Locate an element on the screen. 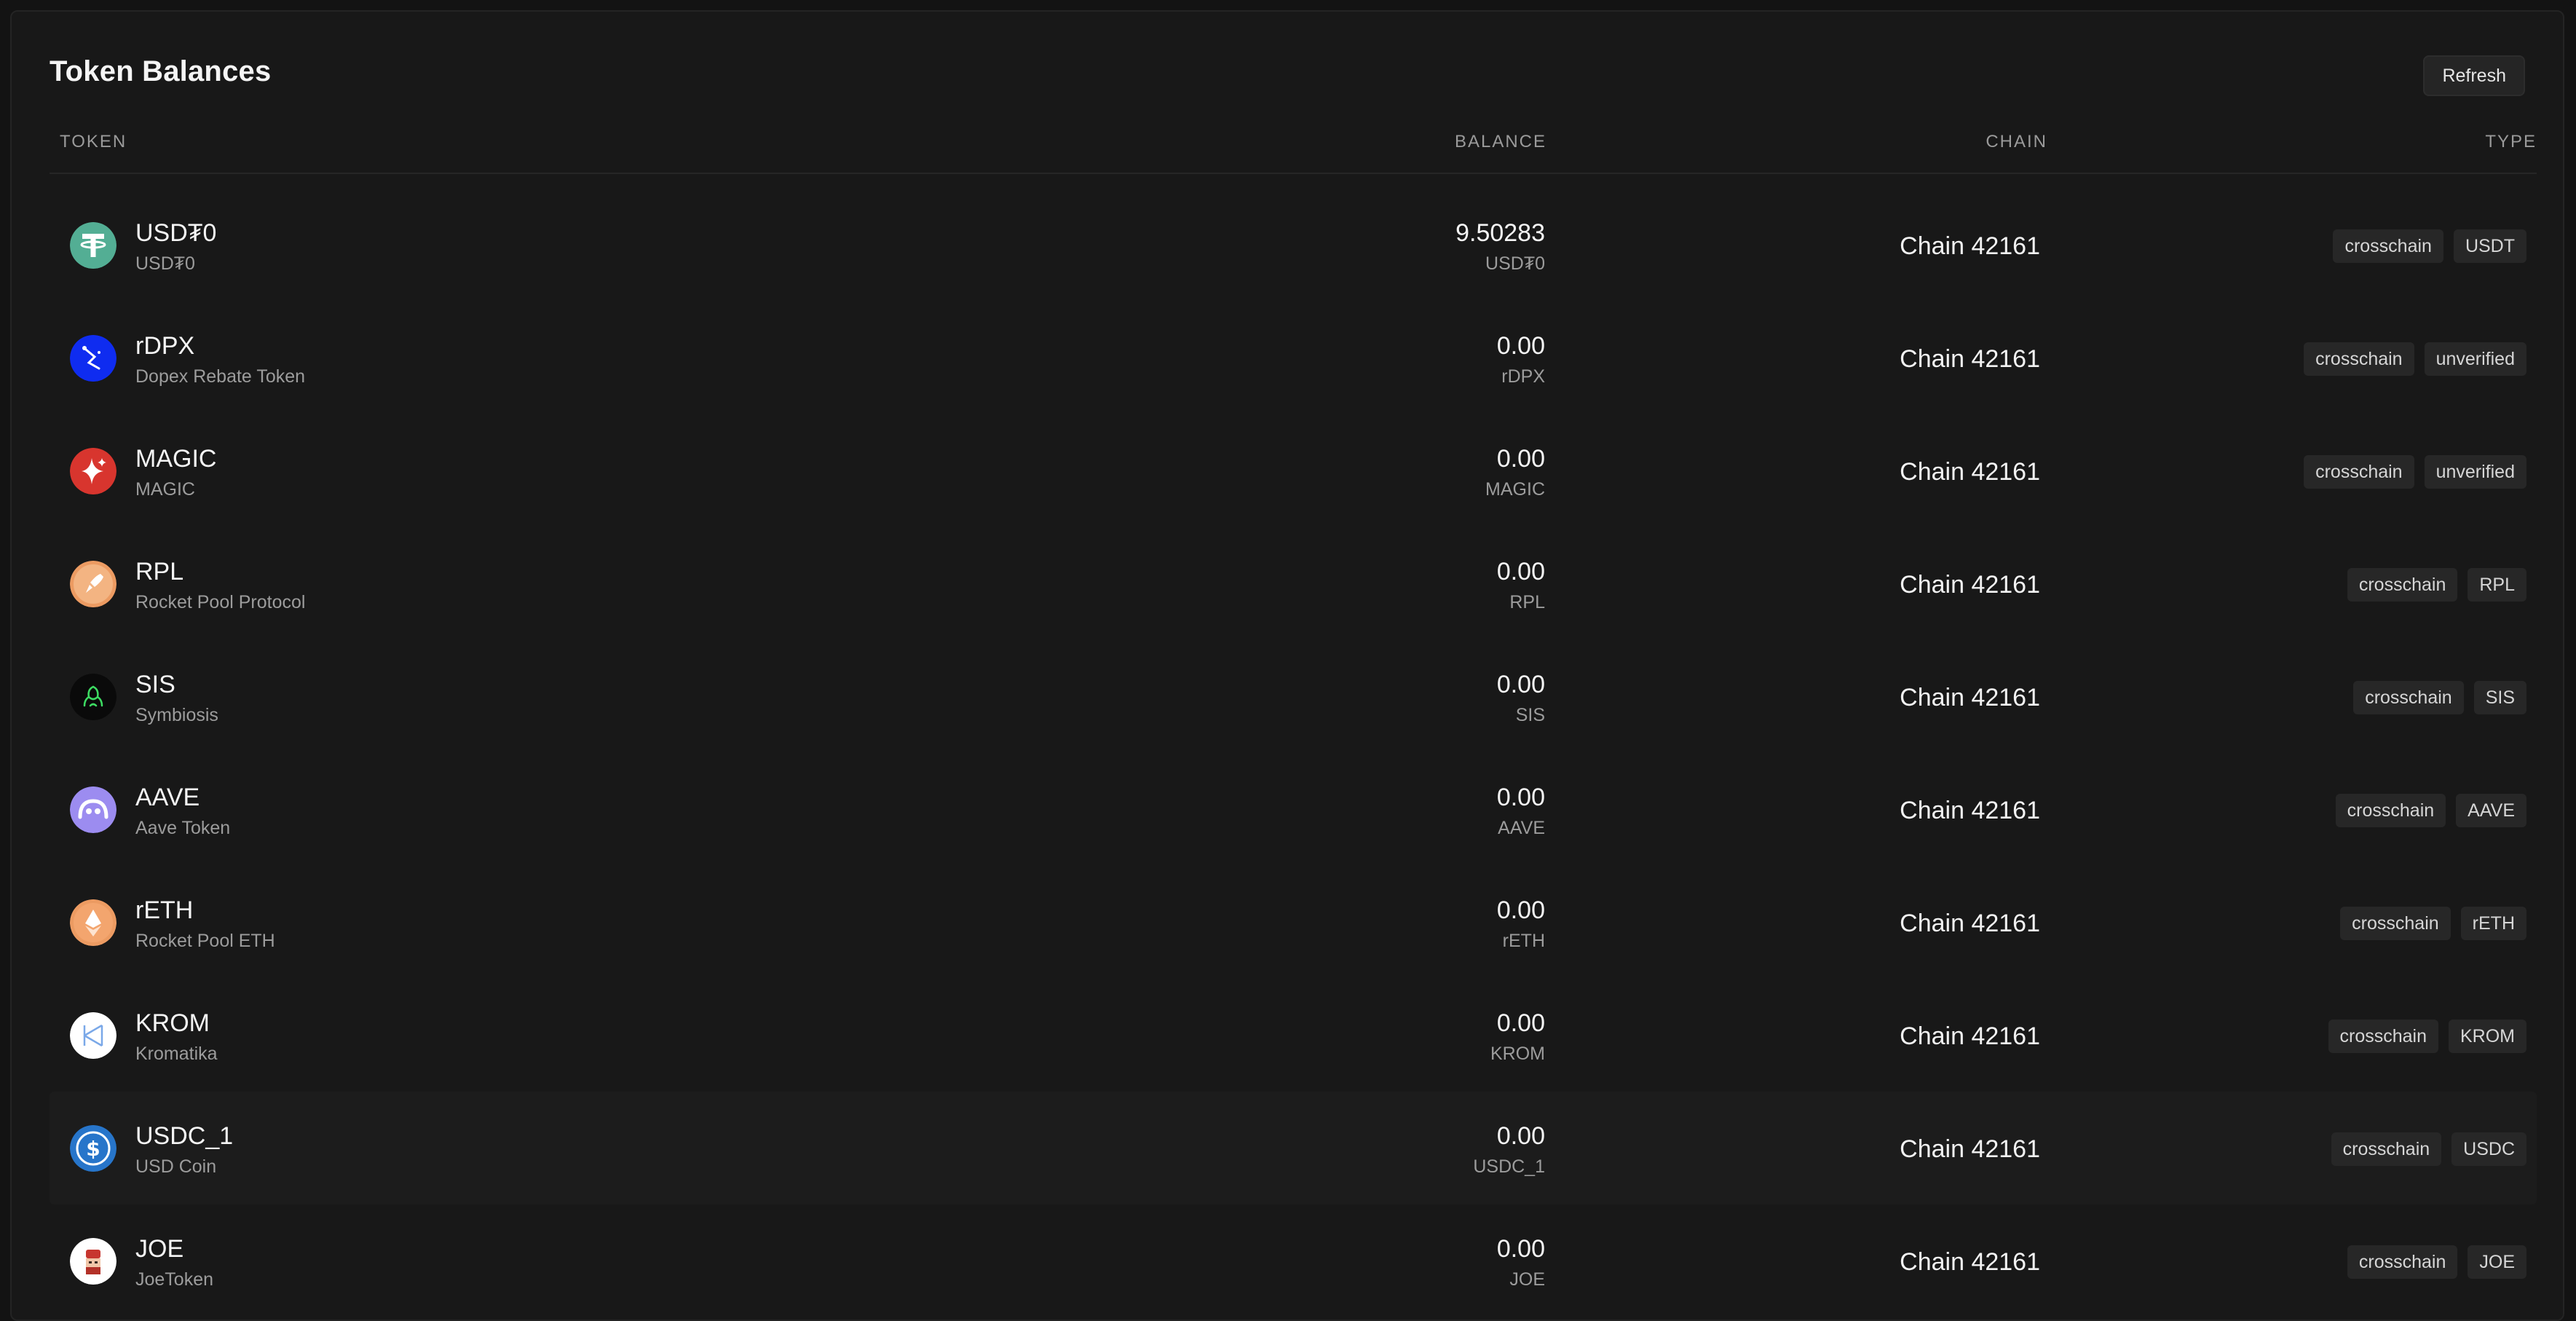 This screenshot has height=1321, width=2576. token-type-tags: crosschain RPL is located at coordinates (2437, 585).